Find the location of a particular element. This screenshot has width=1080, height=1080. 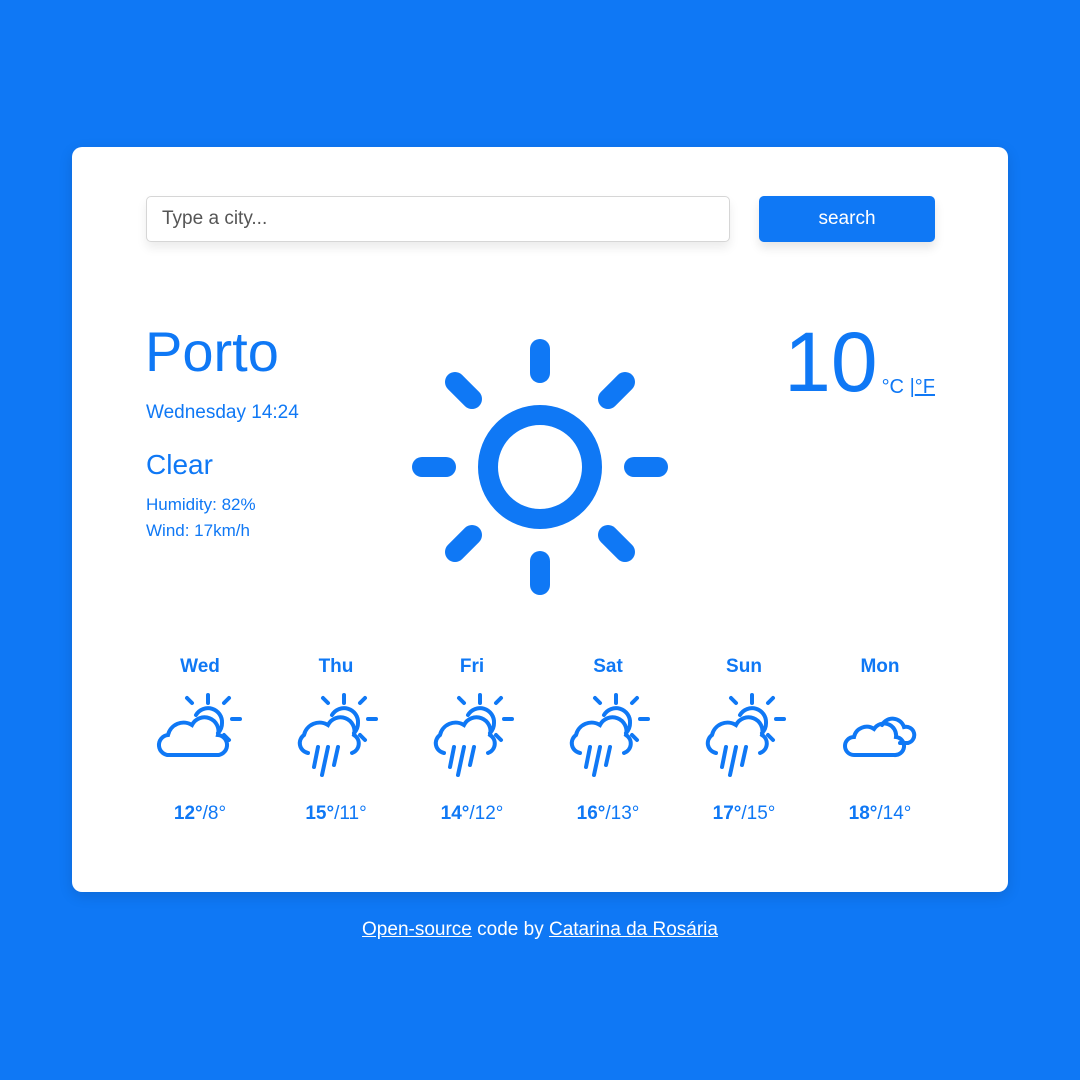

author-link: Catarina da Rosária is located at coordinates (633, 929).